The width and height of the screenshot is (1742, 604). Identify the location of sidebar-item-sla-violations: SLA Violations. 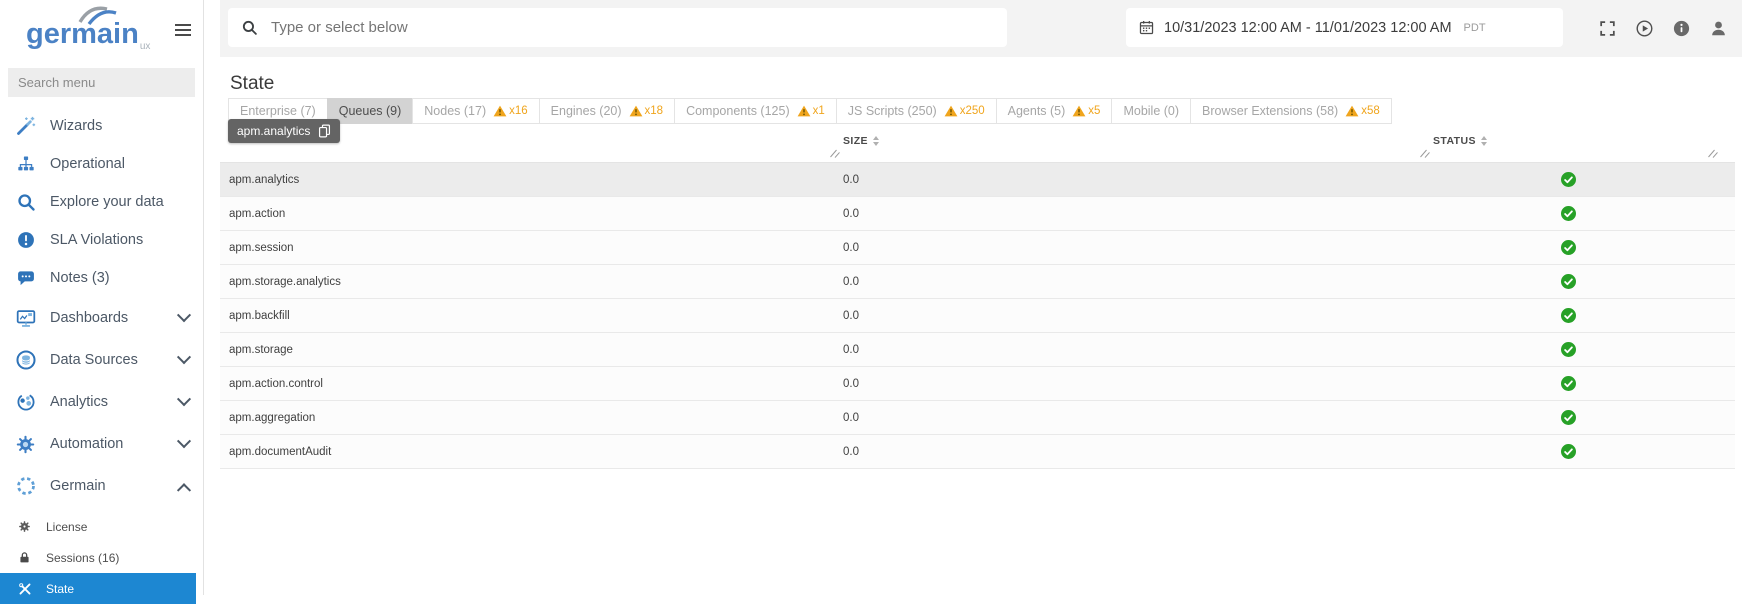
(101, 240).